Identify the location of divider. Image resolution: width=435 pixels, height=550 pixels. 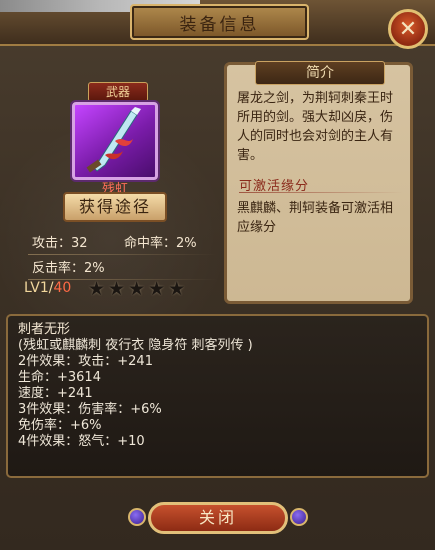
(321, 192).